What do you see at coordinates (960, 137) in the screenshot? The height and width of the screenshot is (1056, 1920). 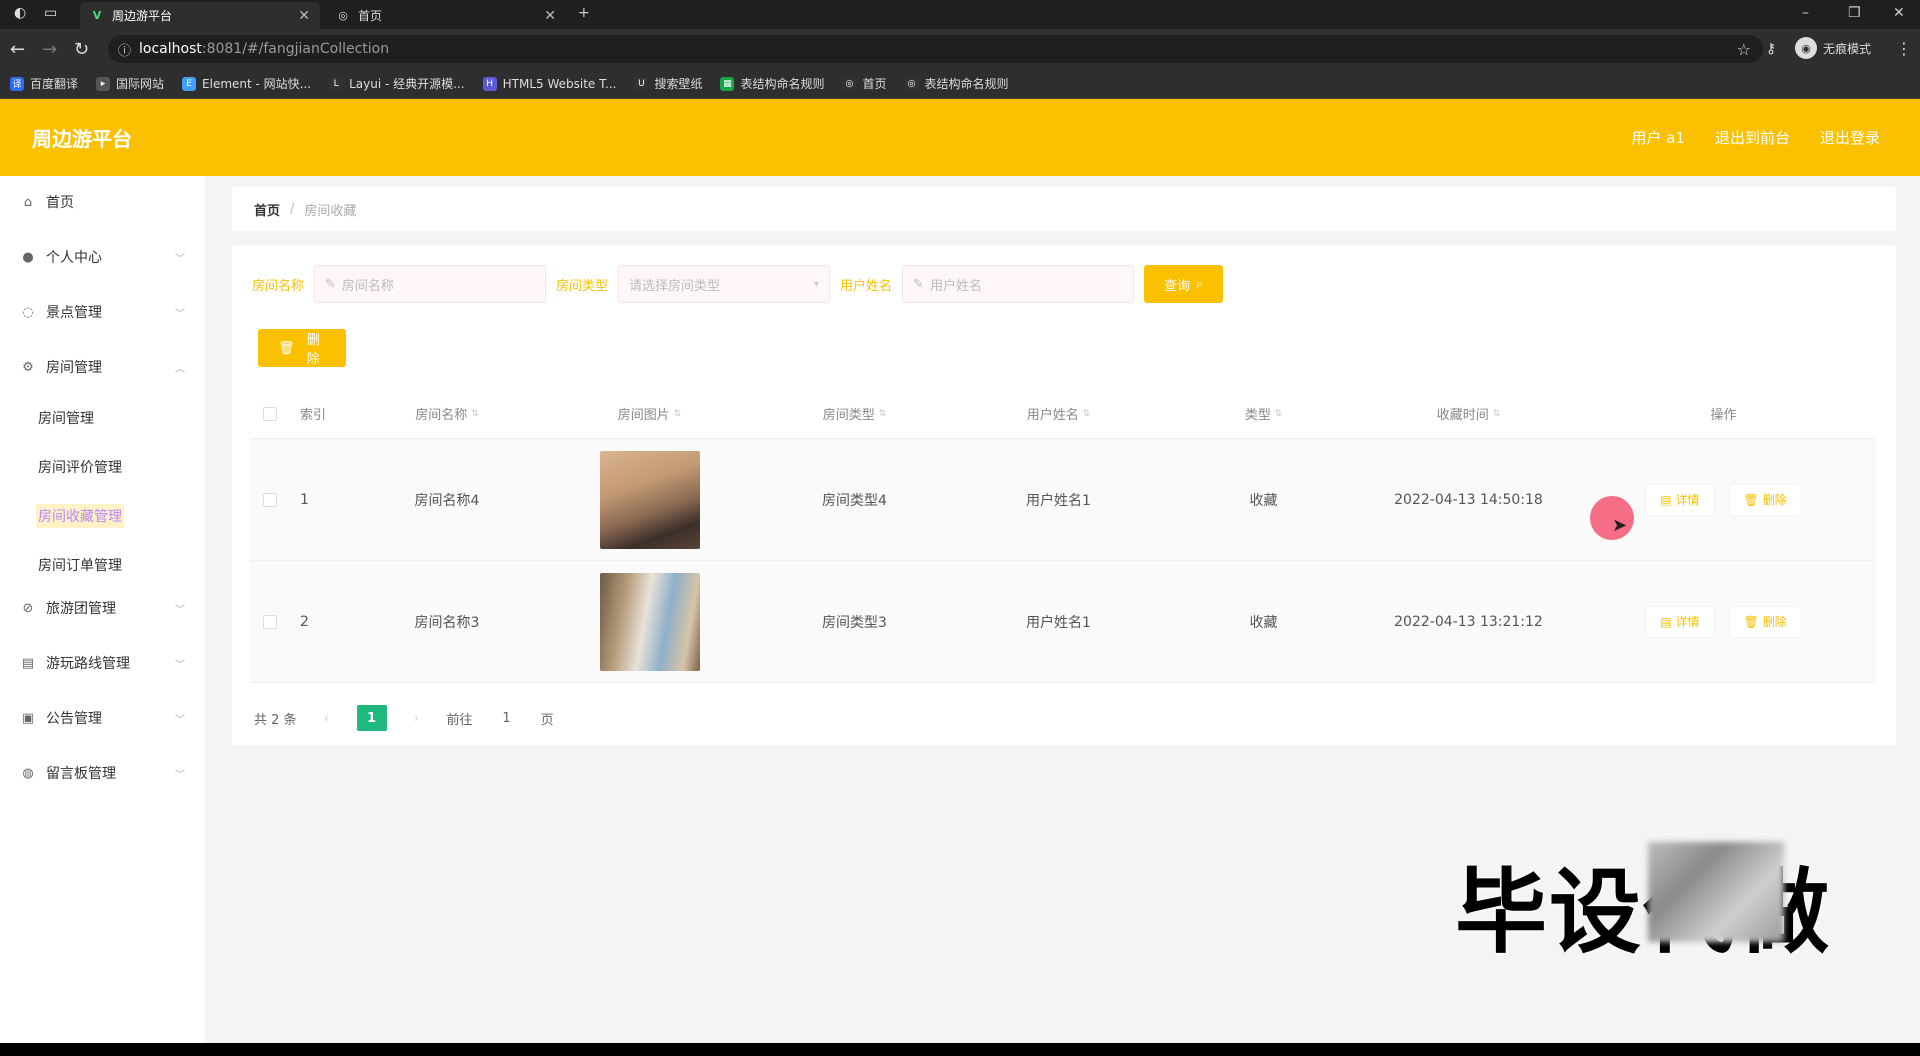 I see `app-header: 周边游平台 用户 a1 退出到前台 退出登录` at bounding box center [960, 137].